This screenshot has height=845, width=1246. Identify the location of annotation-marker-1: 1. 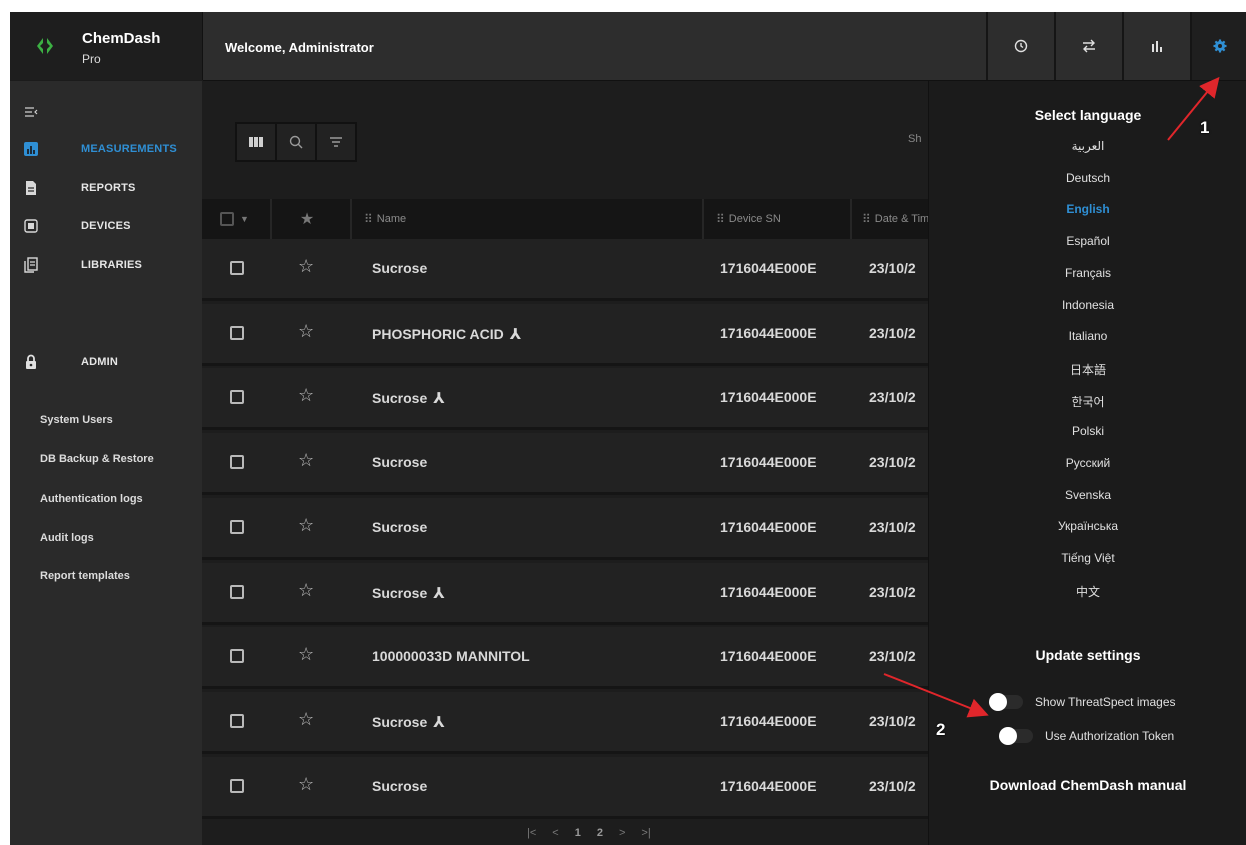
(1205, 127).